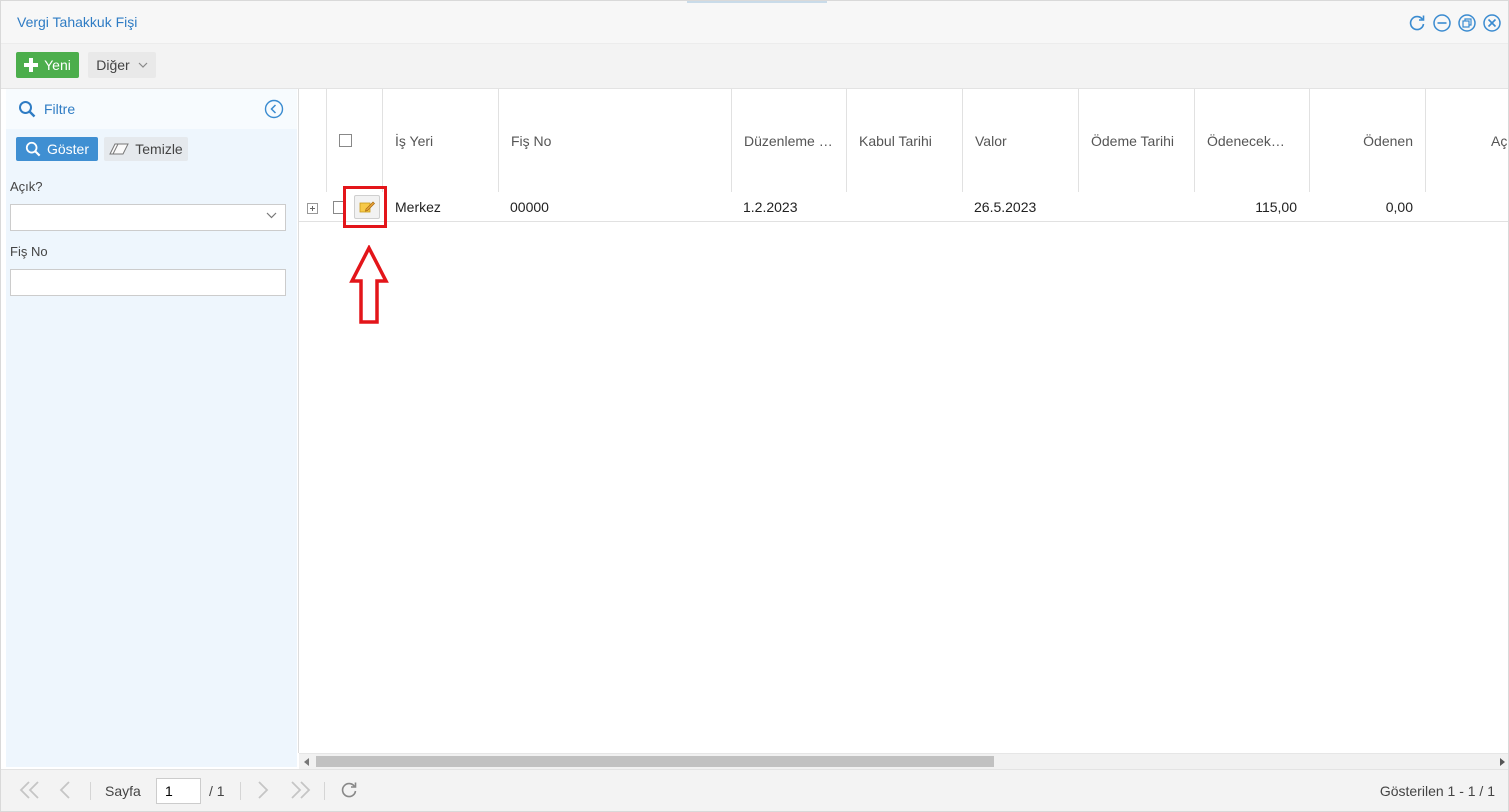 The width and height of the screenshot is (1509, 812). What do you see at coordinates (1276, 207) in the screenshot?
I see `cell-payable: 115,00` at bounding box center [1276, 207].